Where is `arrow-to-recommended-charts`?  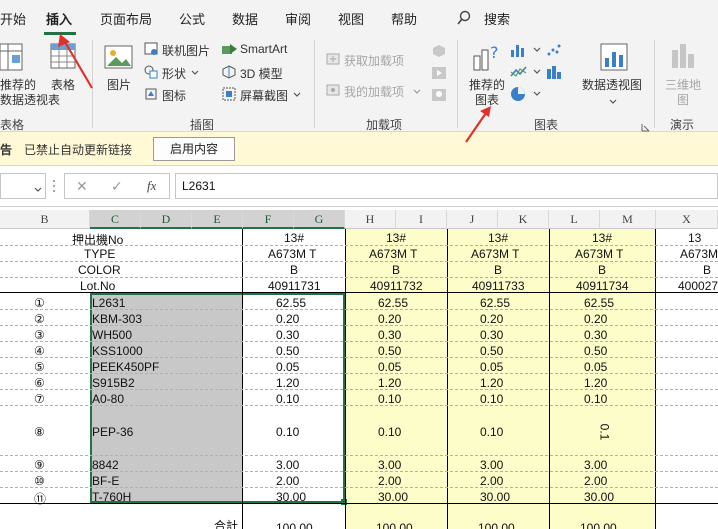
arrow-to-recommended-charts is located at coordinates (478, 124).